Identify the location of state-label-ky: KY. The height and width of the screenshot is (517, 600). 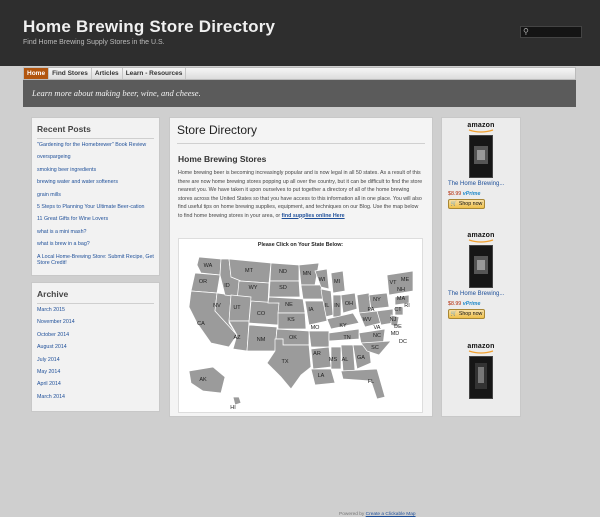
(343, 326).